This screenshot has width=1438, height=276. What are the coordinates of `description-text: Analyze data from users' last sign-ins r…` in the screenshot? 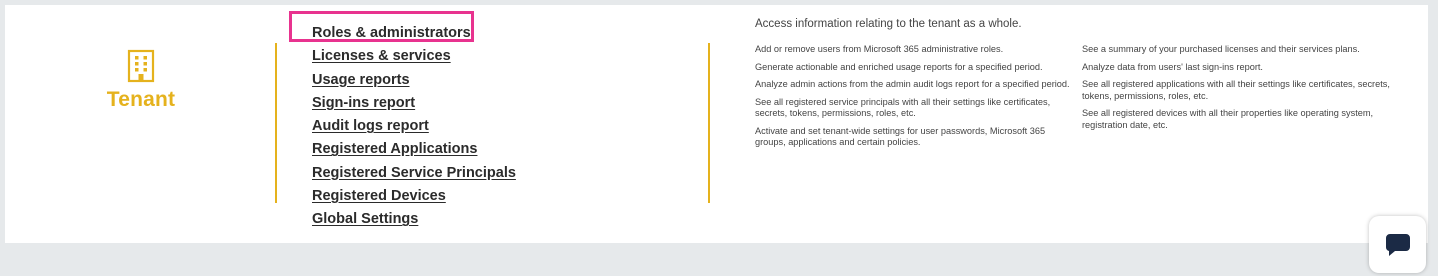 It's located at (1172, 66).